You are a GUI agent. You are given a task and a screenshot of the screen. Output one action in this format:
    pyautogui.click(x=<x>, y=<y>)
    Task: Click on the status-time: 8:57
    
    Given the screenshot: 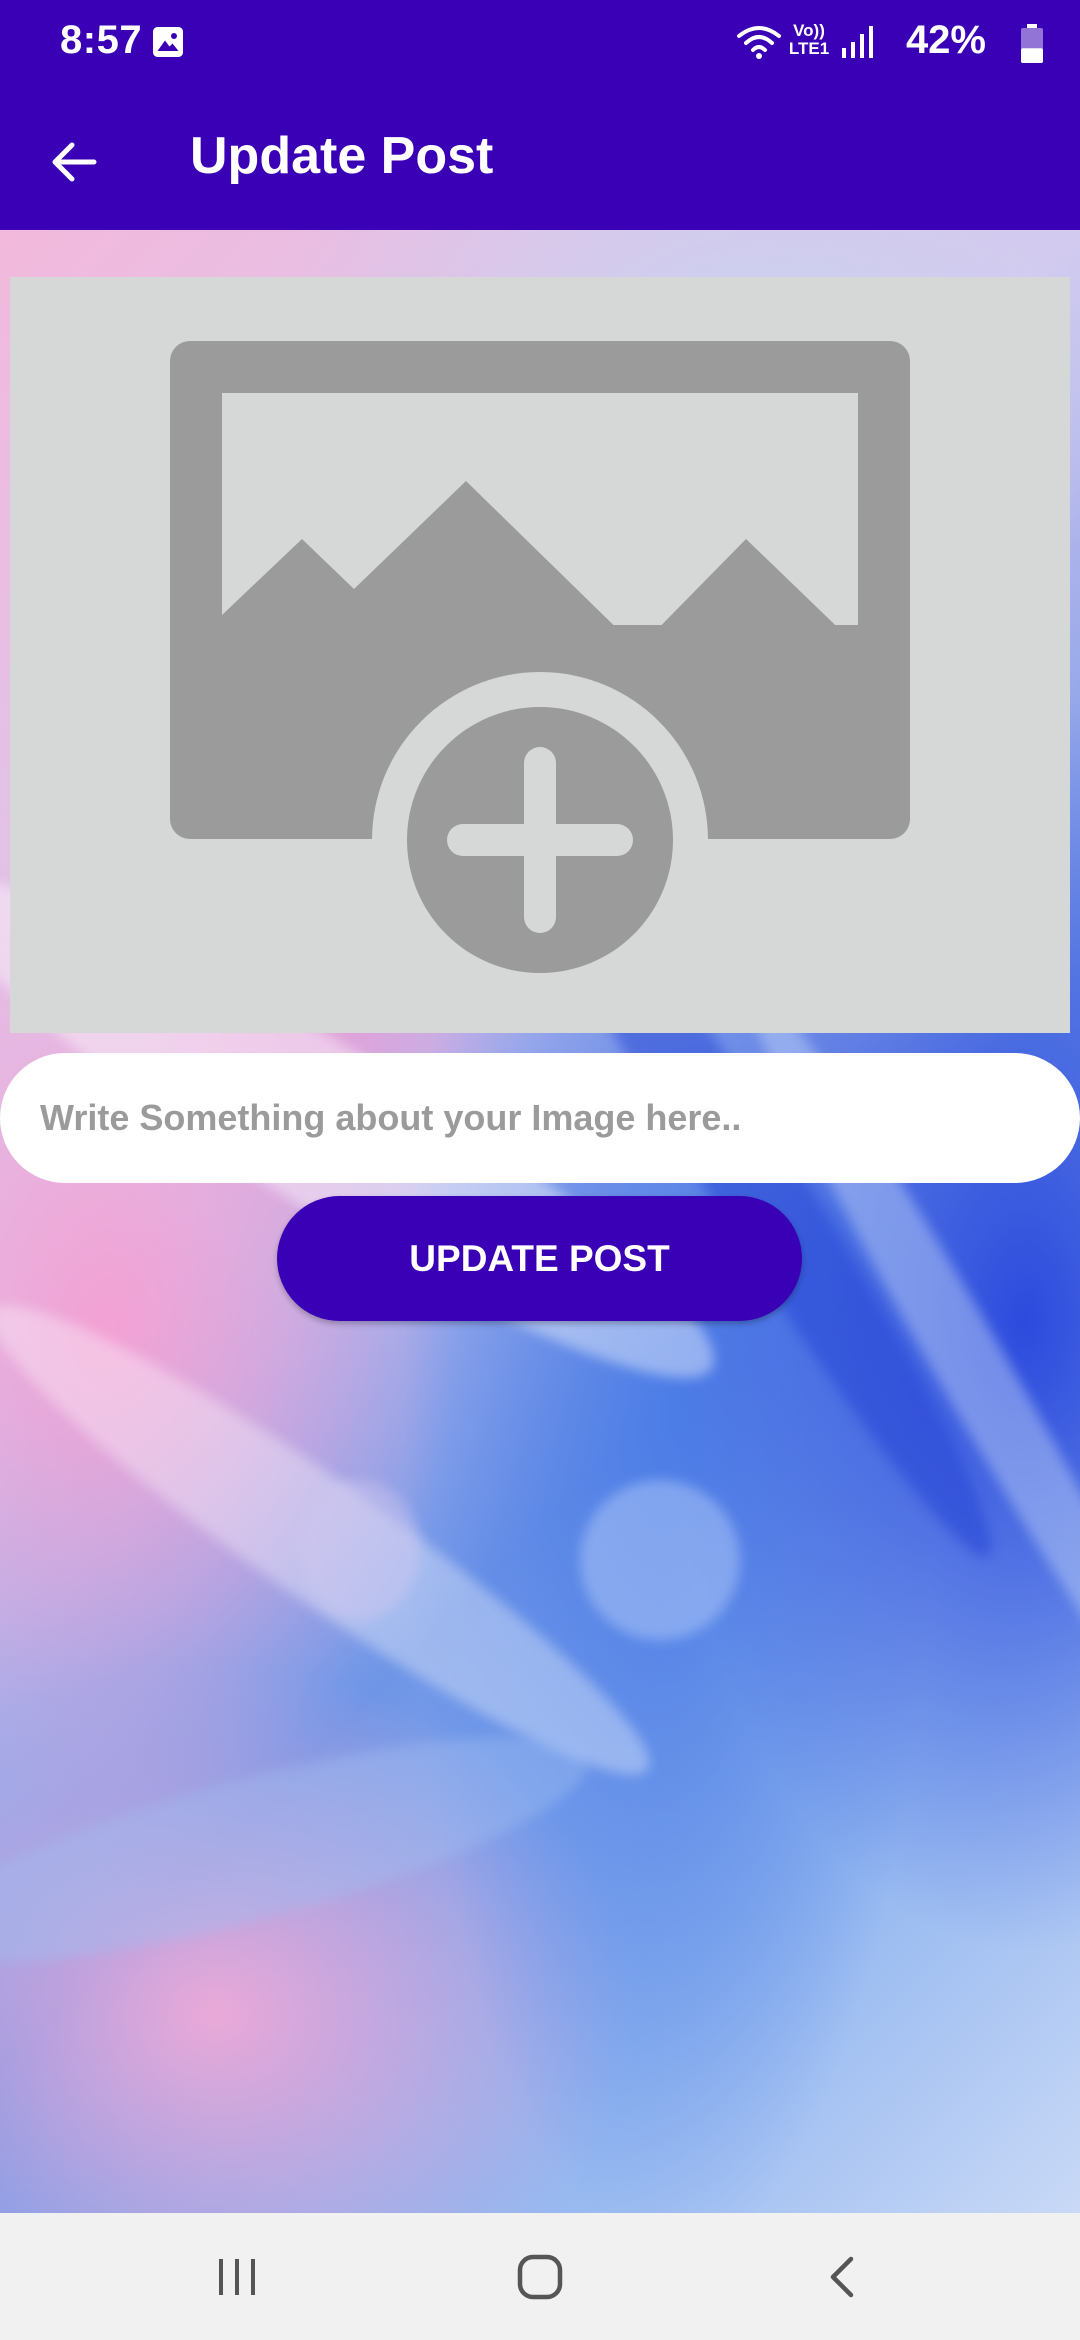 What is the action you would take?
    pyautogui.click(x=101, y=40)
    